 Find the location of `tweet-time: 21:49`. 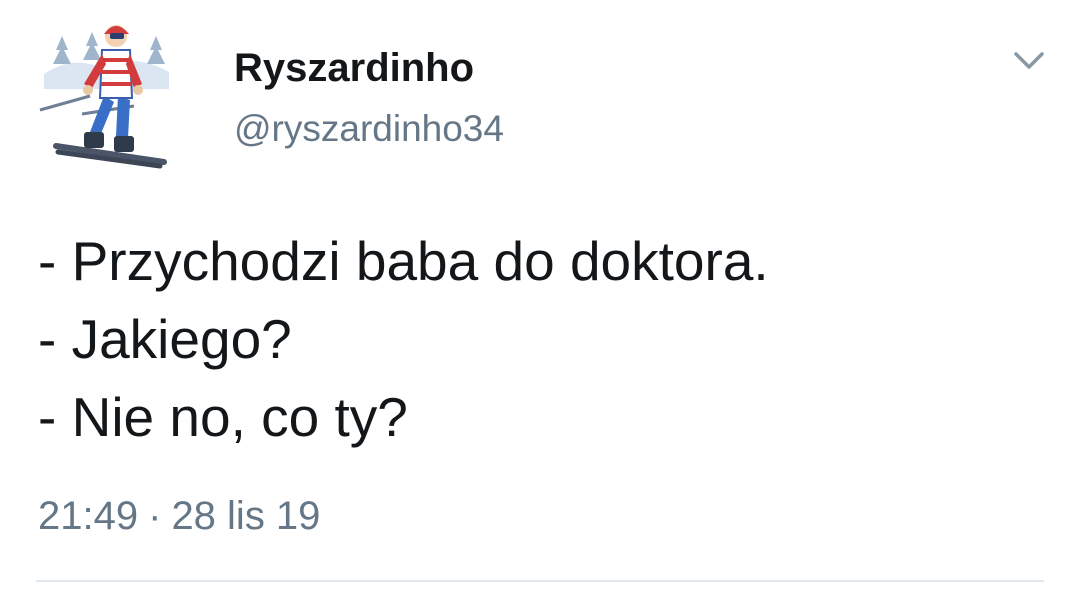

tweet-time: 21:49 is located at coordinates (88, 516).